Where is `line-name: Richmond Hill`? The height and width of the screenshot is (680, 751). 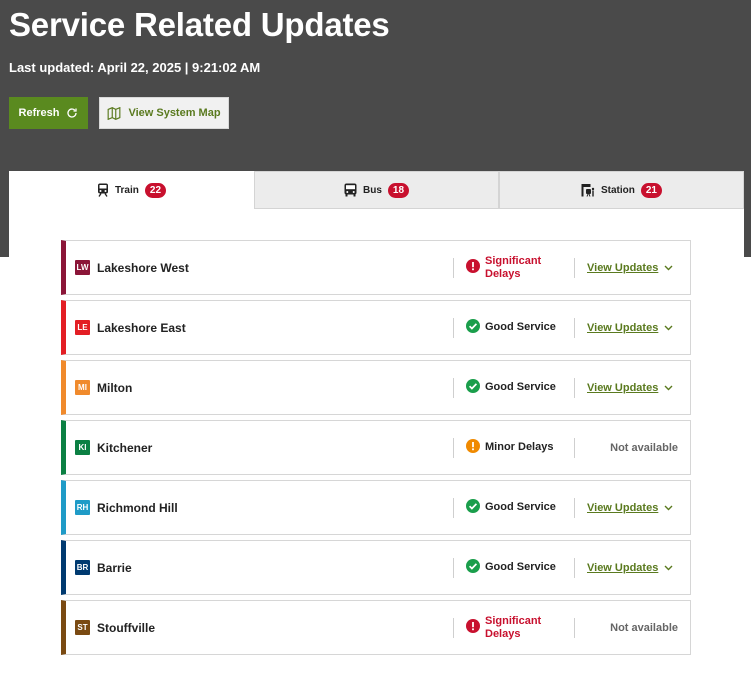 line-name: Richmond Hill is located at coordinates (137, 507).